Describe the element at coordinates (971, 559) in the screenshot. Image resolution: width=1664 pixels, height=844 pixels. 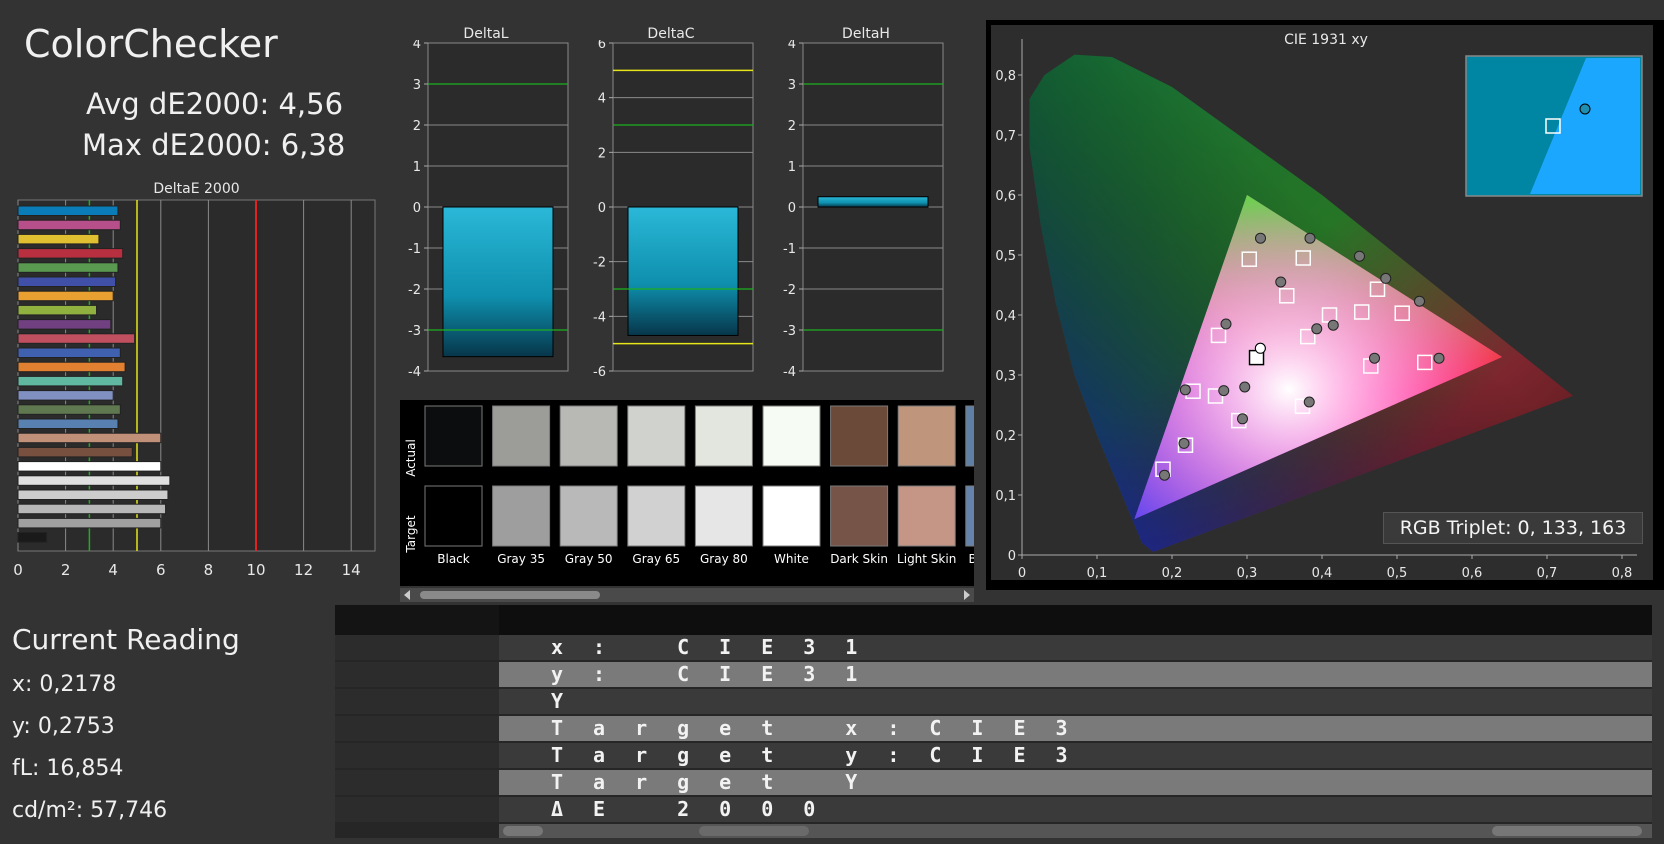
I see `swatch-label: Blue Sky` at that location.